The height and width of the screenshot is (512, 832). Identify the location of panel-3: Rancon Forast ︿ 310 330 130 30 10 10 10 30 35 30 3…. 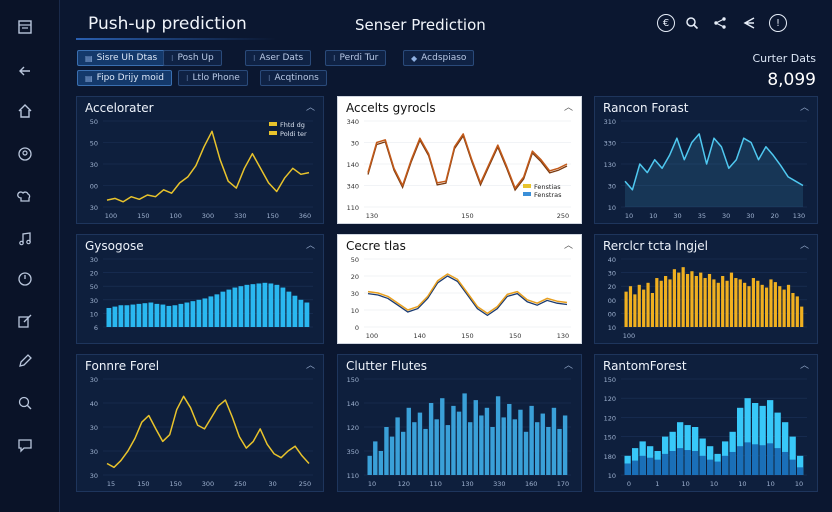
(706, 160).